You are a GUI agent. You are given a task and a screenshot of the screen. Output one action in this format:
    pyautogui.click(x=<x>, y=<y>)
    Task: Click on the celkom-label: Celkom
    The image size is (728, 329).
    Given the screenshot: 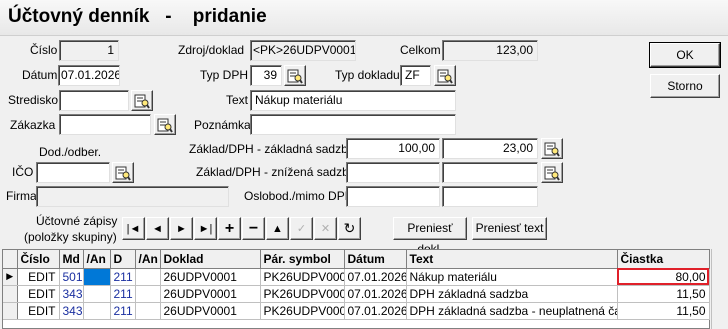 What is the action you would take?
    pyautogui.click(x=420, y=50)
    